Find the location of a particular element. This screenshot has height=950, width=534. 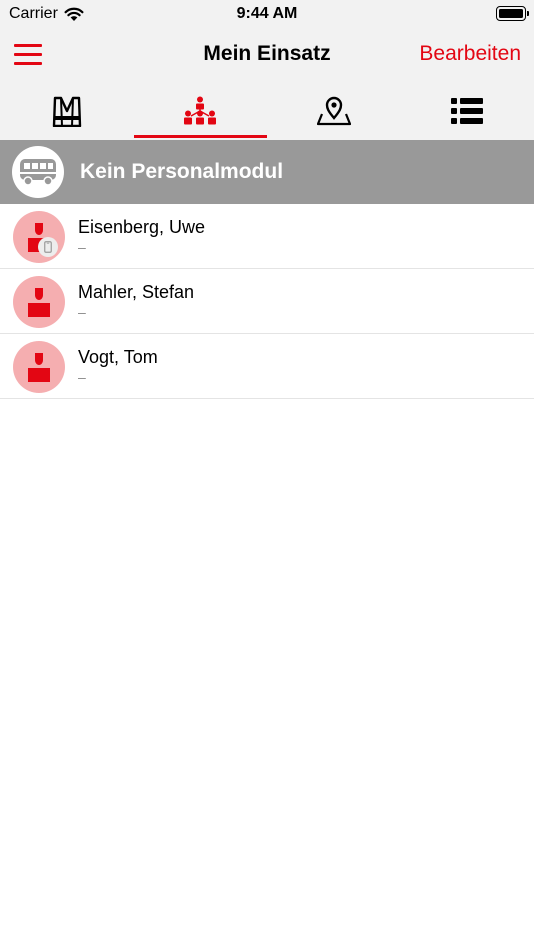

person-name: Mahler, Stefan is located at coordinates (136, 292).